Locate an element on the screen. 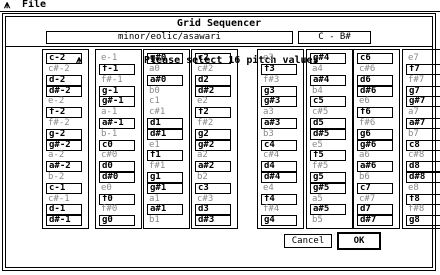 Image resolution: width=440 pixels, height=275 pixels. pitch-cell: c2 is located at coordinates (213, 58).